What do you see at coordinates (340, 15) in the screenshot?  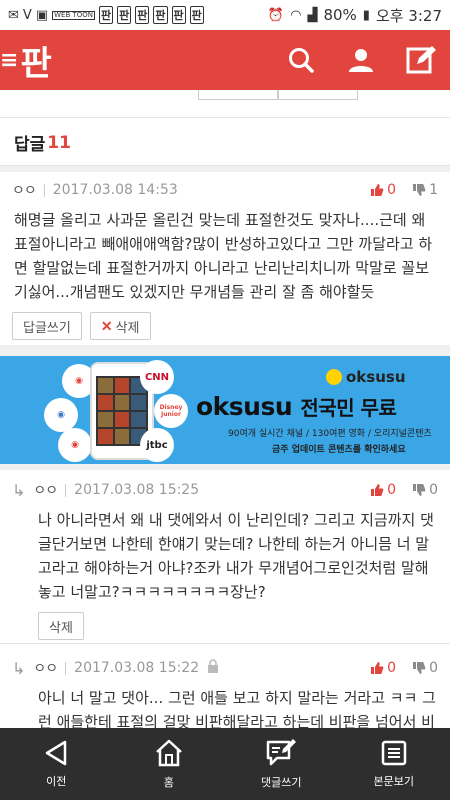 I see `battery-level: 80%` at bounding box center [340, 15].